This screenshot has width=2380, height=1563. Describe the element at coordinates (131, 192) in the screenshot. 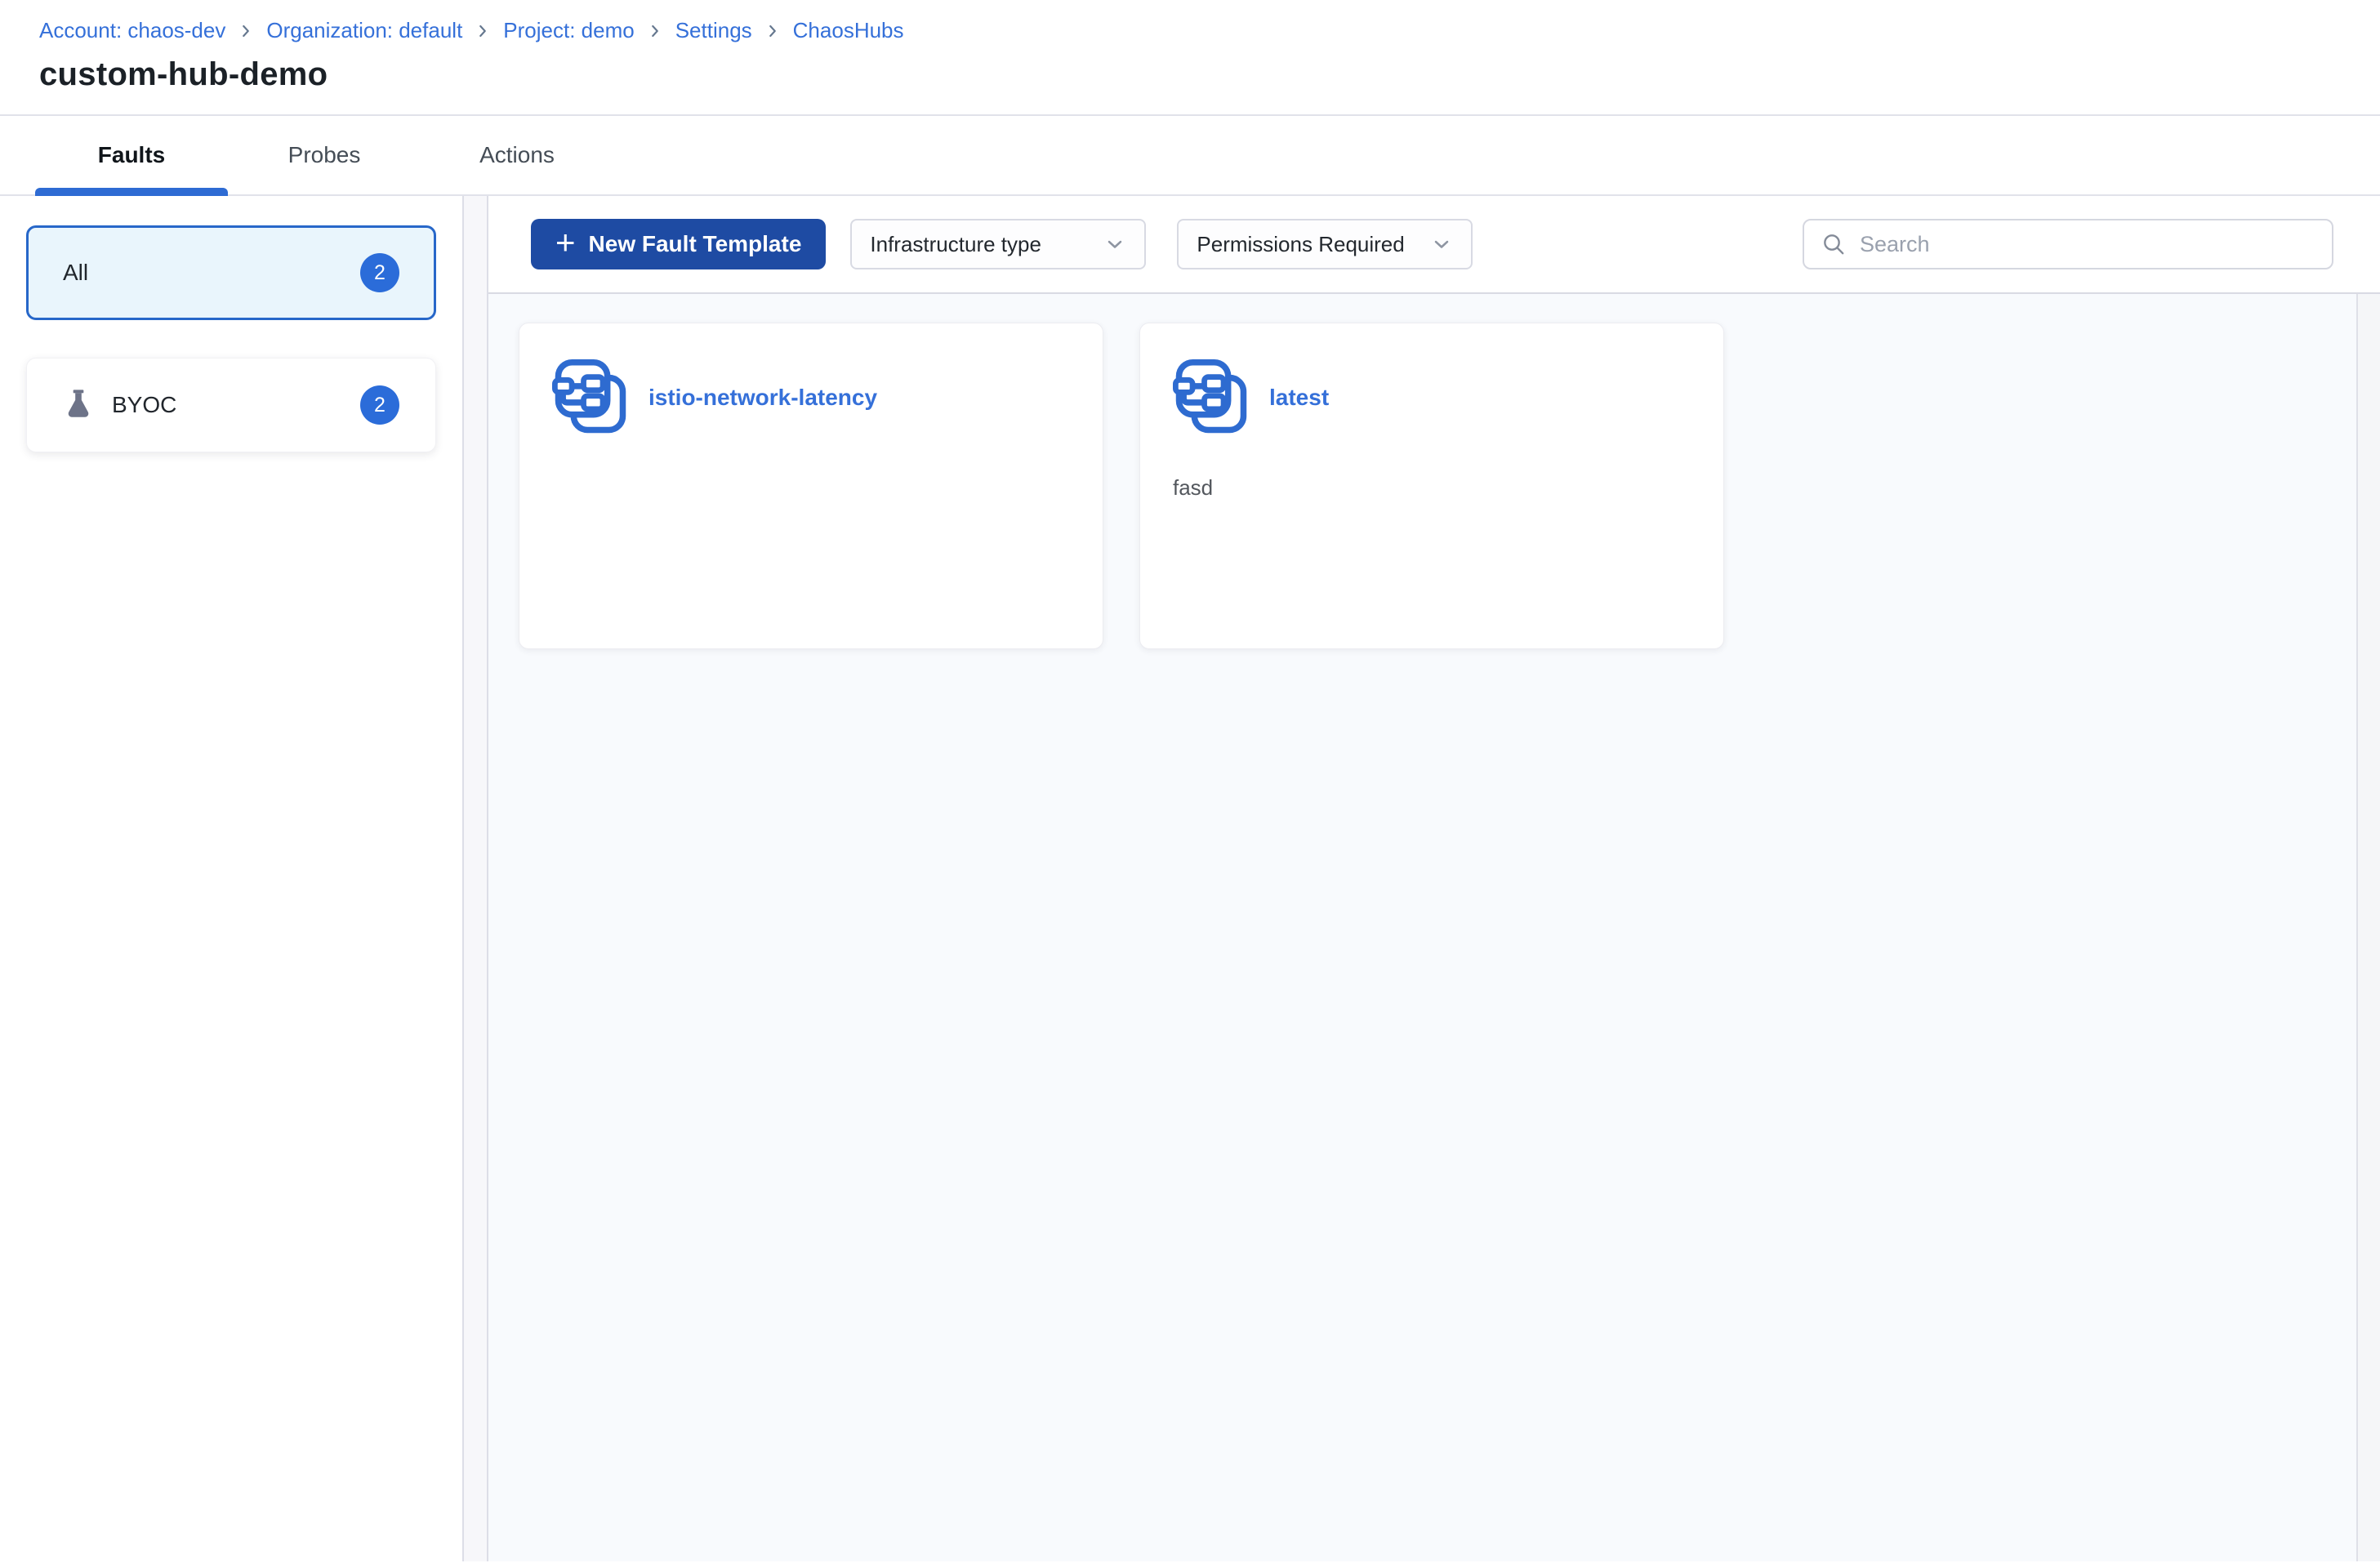

I see `active-tab-underline` at that location.